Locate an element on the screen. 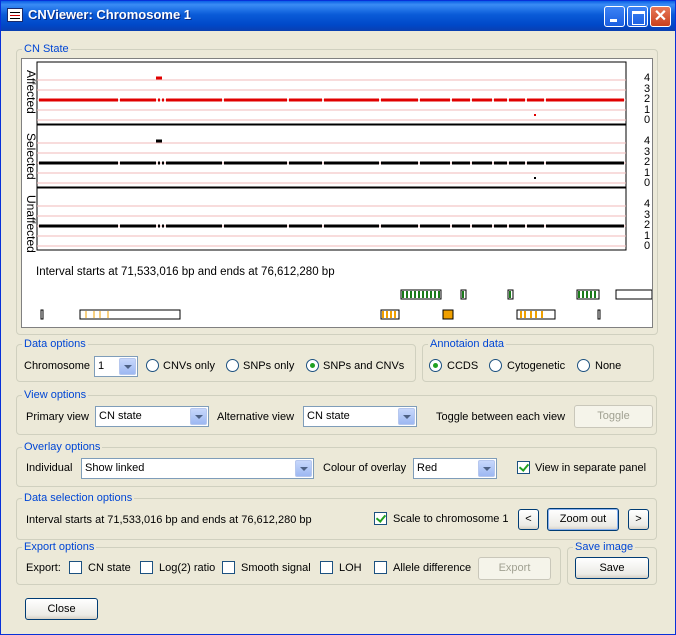 The width and height of the screenshot is (676, 635). minimize-button is located at coordinates (614, 16).